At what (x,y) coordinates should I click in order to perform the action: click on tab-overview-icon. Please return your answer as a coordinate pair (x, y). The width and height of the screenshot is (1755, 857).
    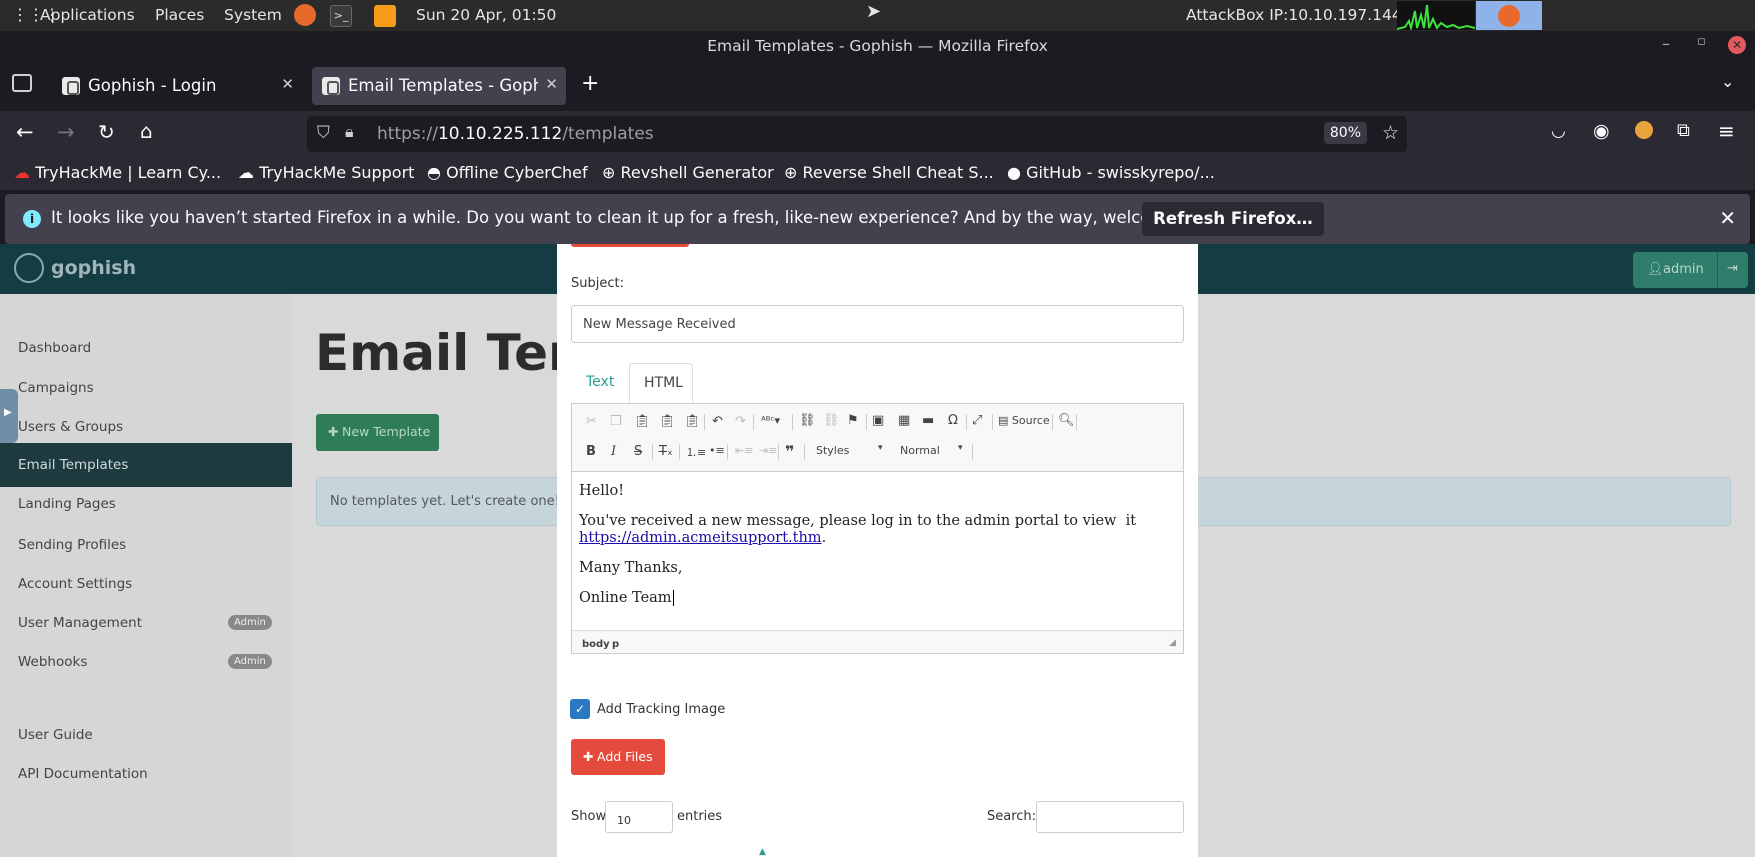
    Looking at the image, I should click on (22, 83).